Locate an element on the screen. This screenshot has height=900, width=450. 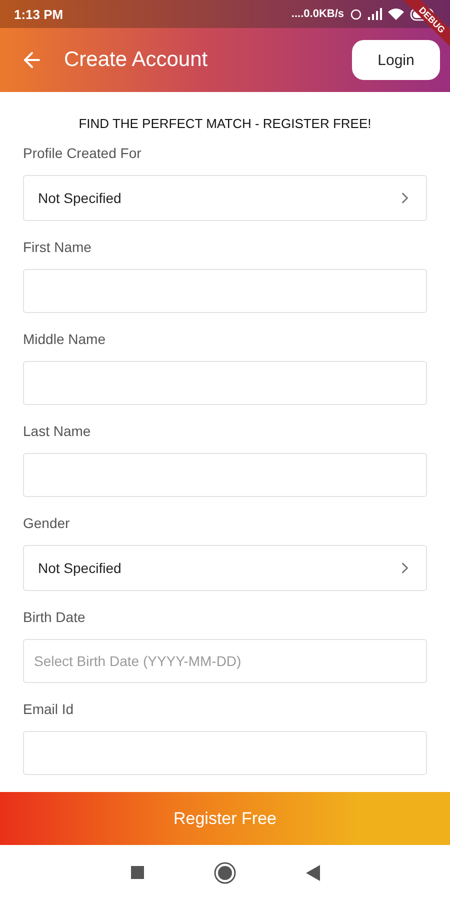
status-time: 1:13 PM is located at coordinates (39, 14).